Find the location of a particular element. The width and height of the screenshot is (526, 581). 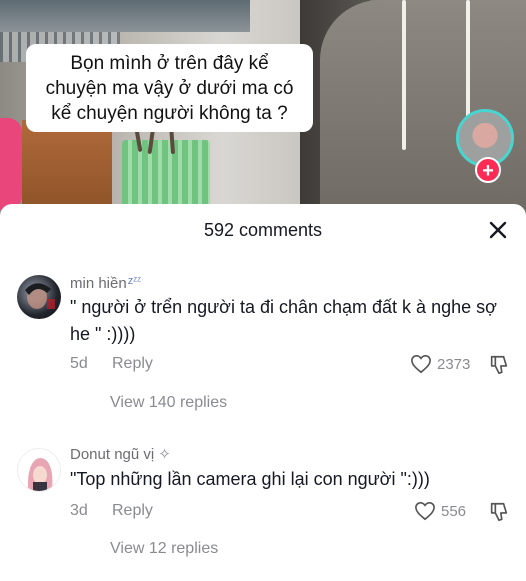

like-count: 2373 is located at coordinates (454, 364).